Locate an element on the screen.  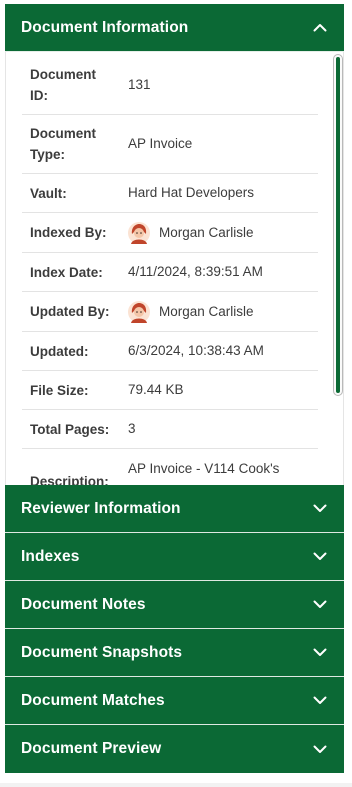
info-row-document-id: Document ID: 131 is located at coordinates (170, 85).